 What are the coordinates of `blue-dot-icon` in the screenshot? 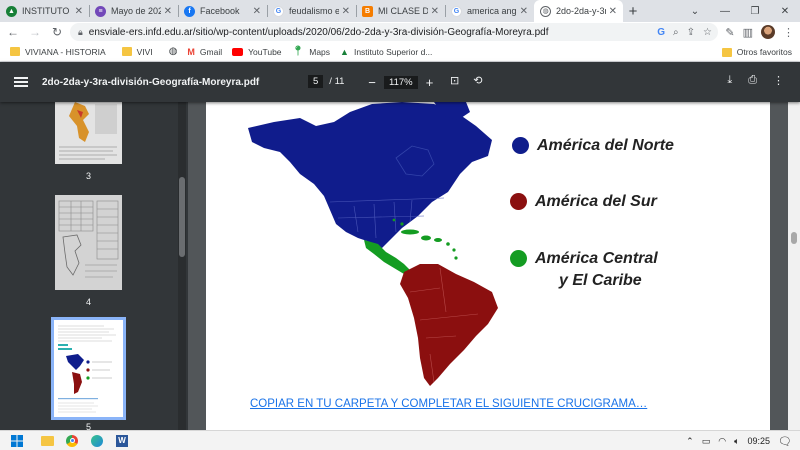 It's located at (520, 146).